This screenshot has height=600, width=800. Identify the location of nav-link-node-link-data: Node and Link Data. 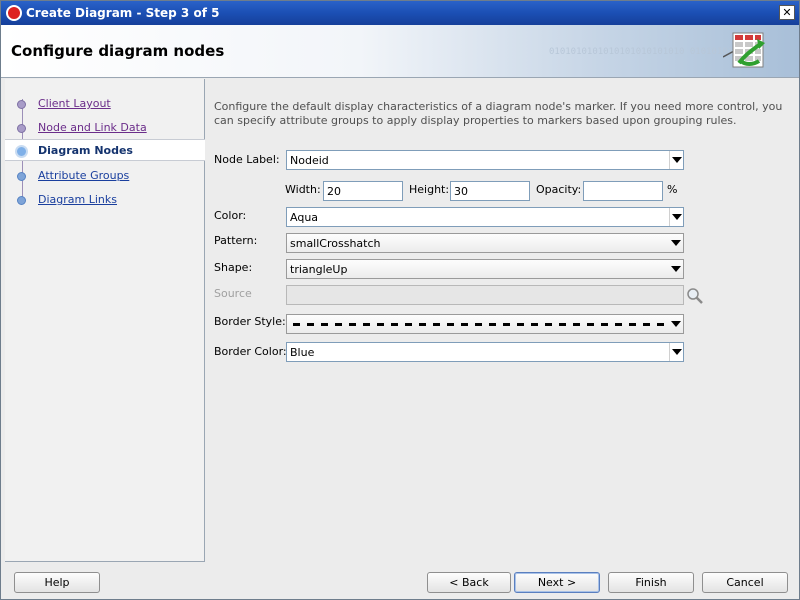
(92, 127).